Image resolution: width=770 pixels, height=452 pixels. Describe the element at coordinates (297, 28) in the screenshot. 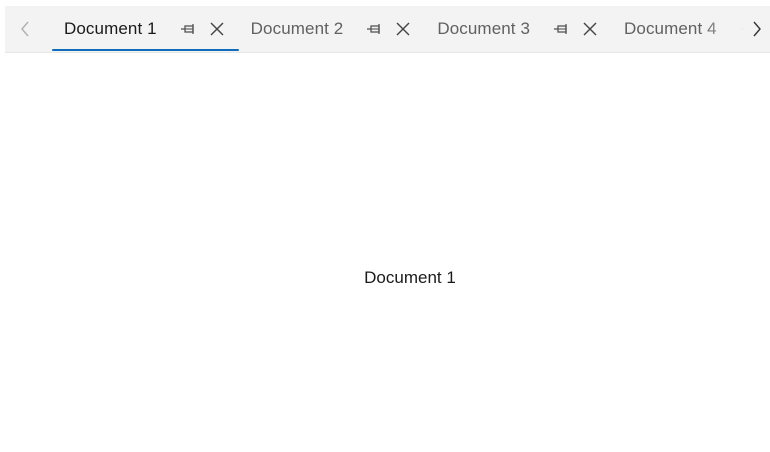

I see `tab-label: Document 2` at that location.